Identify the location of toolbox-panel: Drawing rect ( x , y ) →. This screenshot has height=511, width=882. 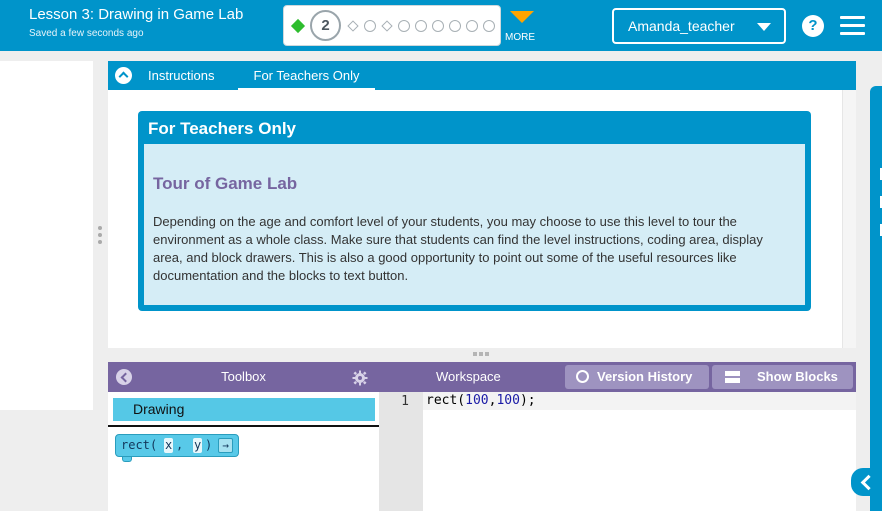
(243, 451).